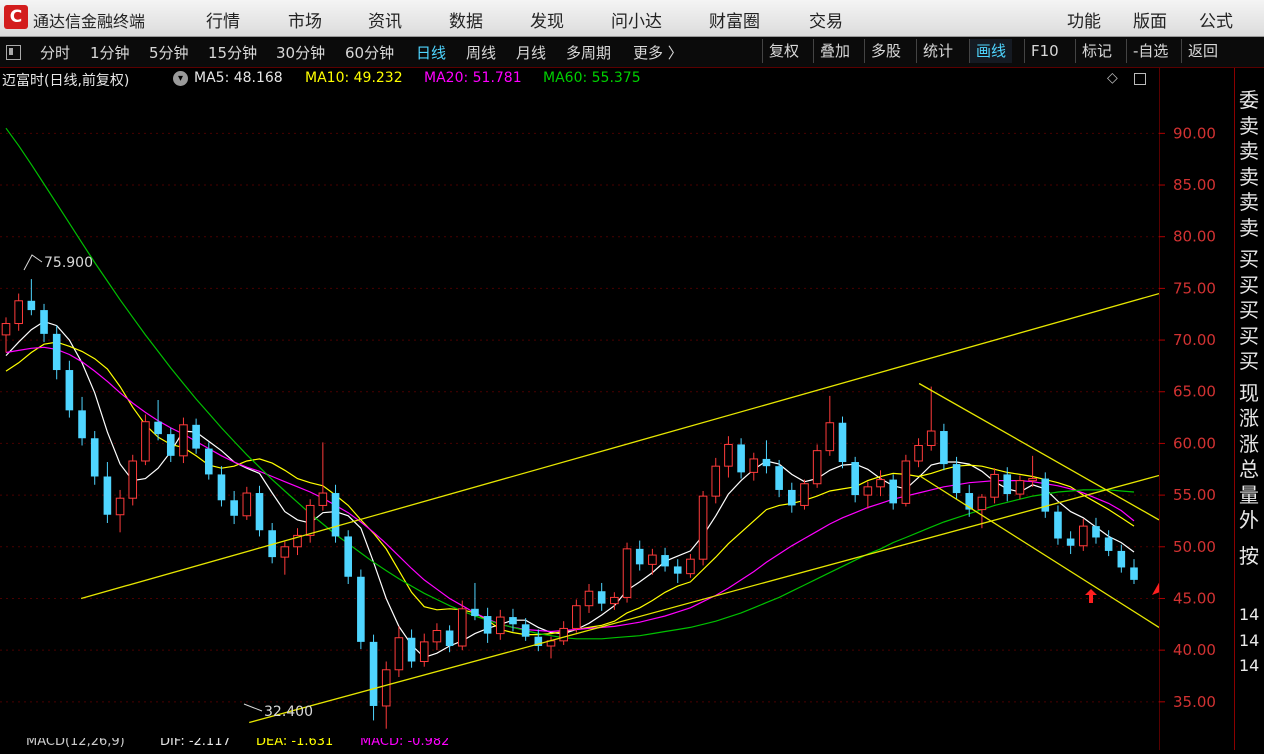 The image size is (1264, 754). I want to click on period-15min: 15分钟, so click(232, 52).